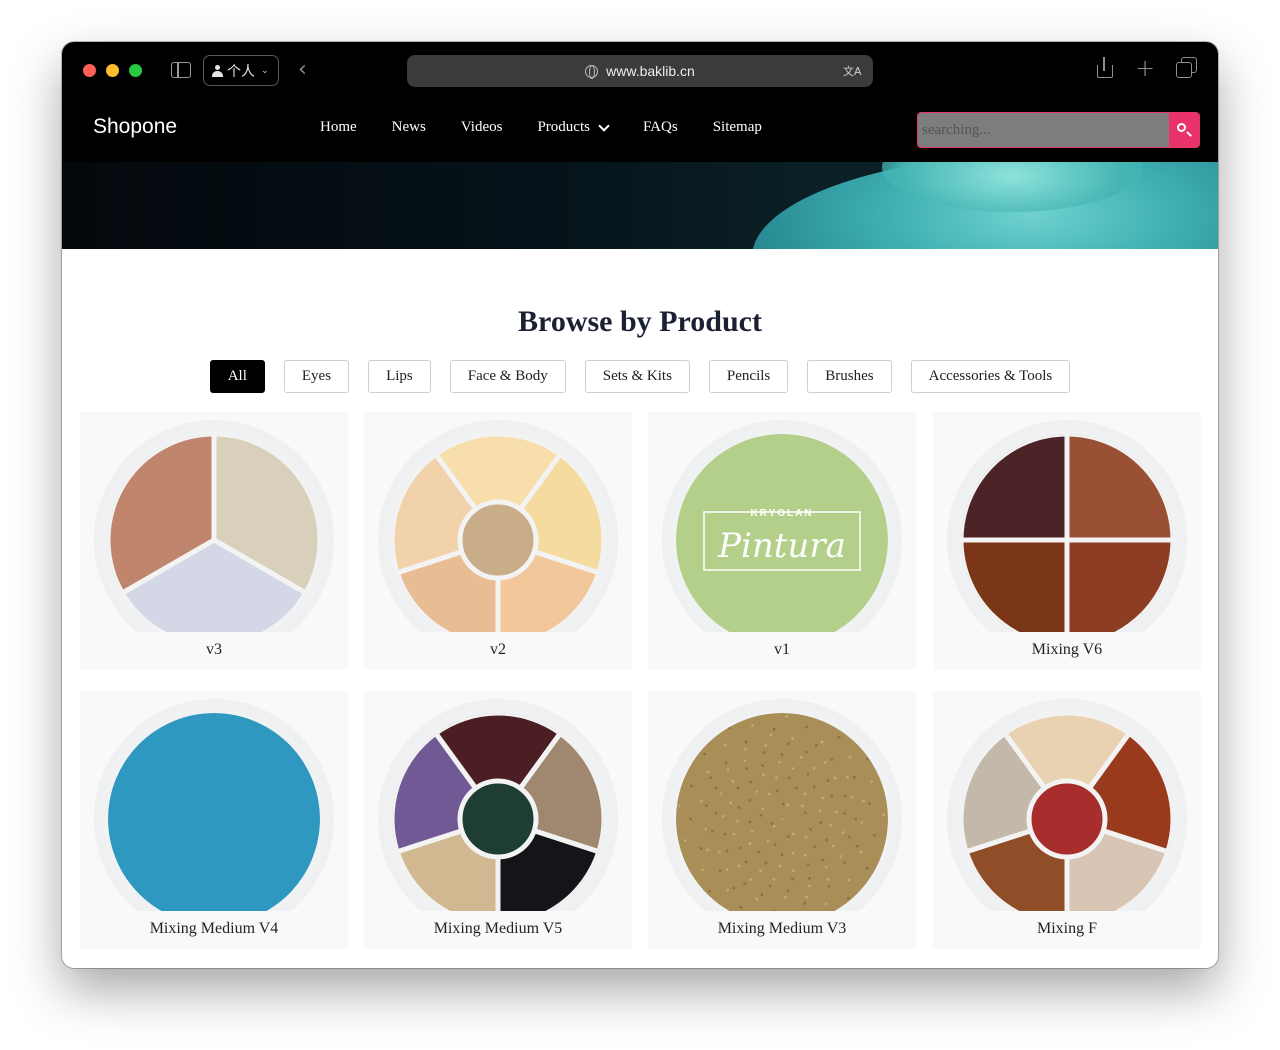 The height and width of the screenshot is (1050, 1280). Describe the element at coordinates (89, 70) in the screenshot. I see `close-window-button` at that location.